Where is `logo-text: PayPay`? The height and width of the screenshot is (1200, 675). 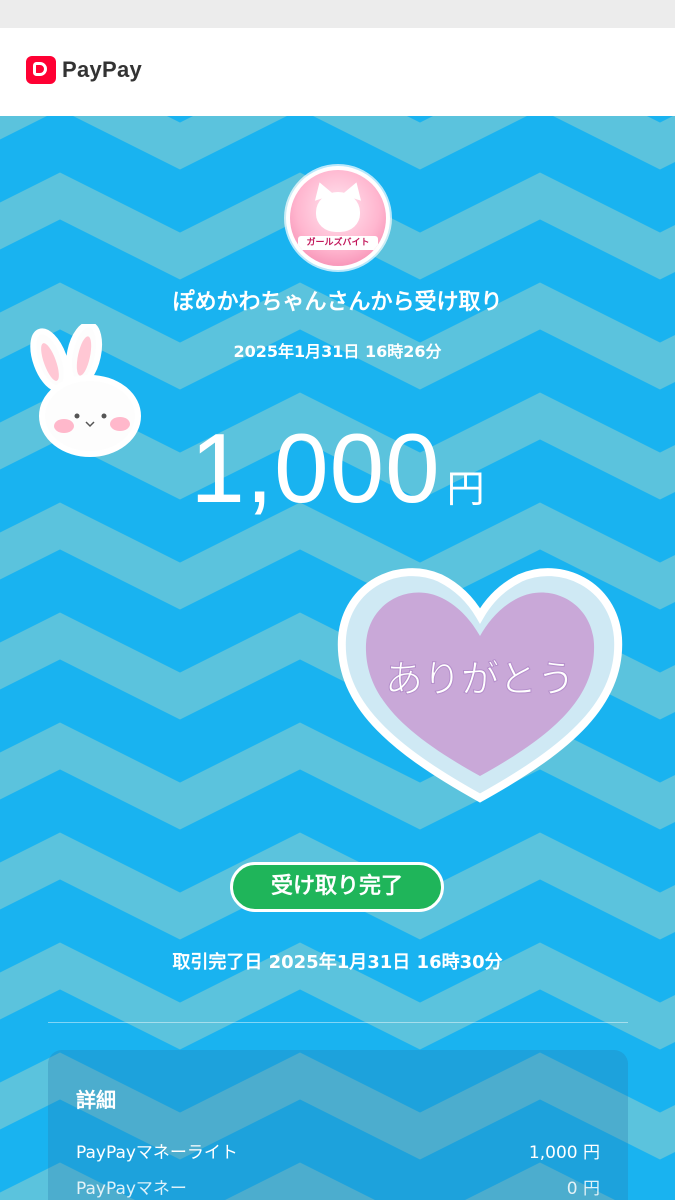
logo-text: PayPay is located at coordinates (102, 69).